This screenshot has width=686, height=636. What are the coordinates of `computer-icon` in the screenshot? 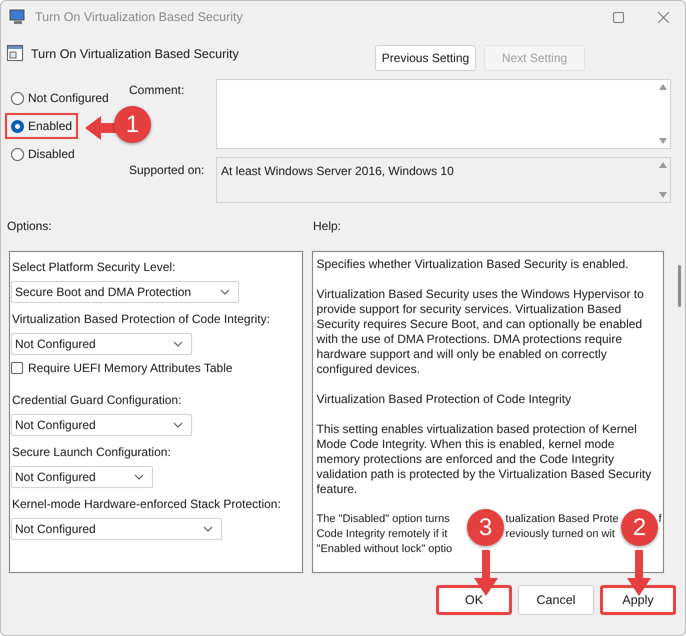 It's located at (18, 17).